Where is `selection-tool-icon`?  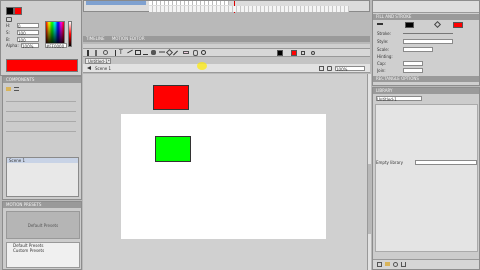 selection-tool-icon is located at coordinates (89, 53).